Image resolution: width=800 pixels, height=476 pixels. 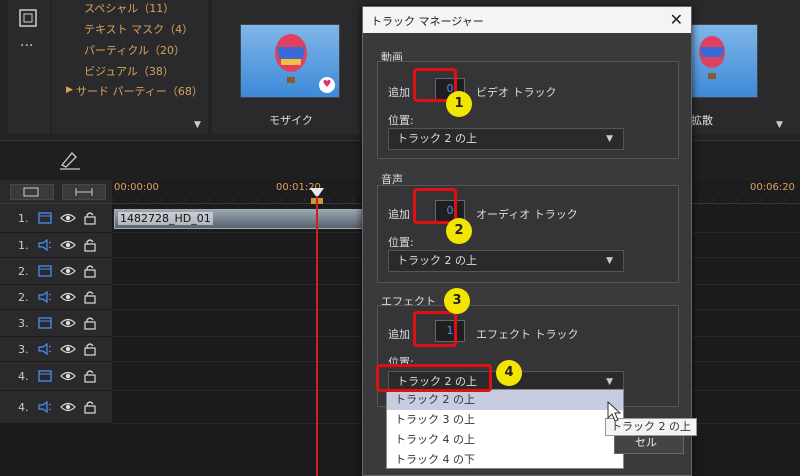 I want to click on fit-timeline-icon, so click(x=84, y=192).